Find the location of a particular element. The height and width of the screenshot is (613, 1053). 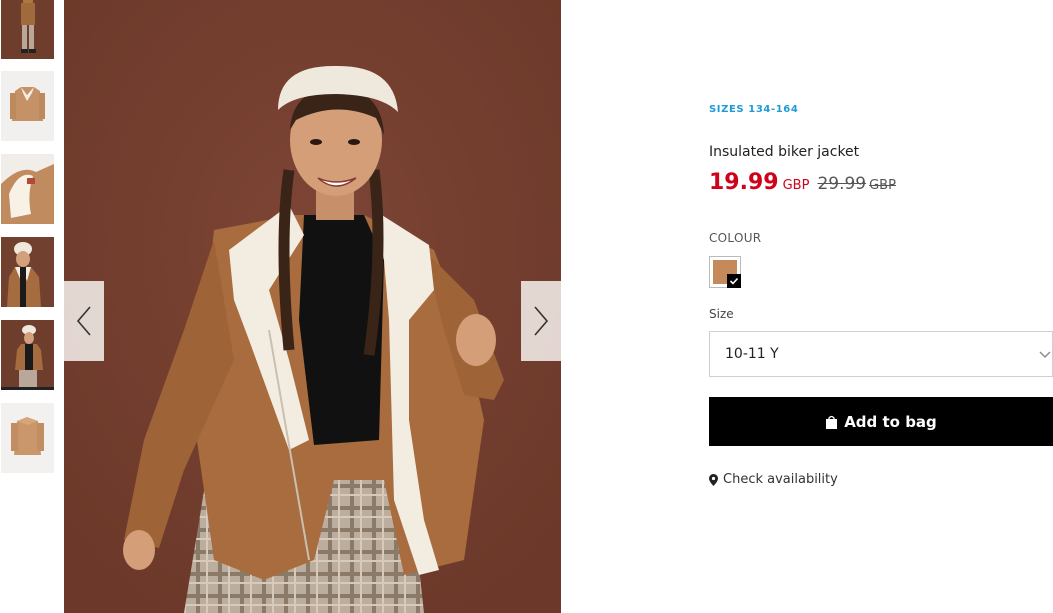

chevron-down-icon is located at coordinates (1045, 354).